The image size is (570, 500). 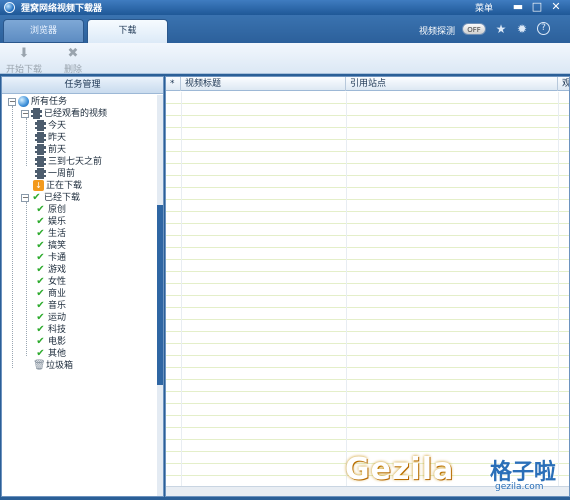 What do you see at coordinates (57, 150) in the screenshot?
I see `tree-label: 前天` at bounding box center [57, 150].